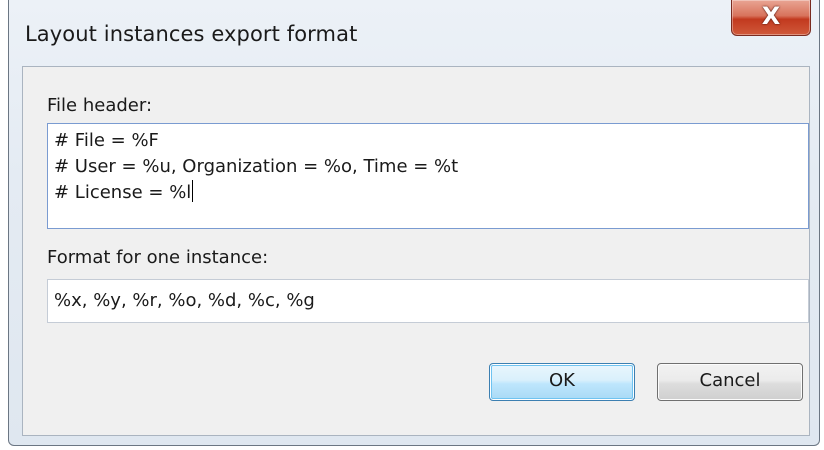  I want to click on file-header-line: # File = %F, so click(106, 140).